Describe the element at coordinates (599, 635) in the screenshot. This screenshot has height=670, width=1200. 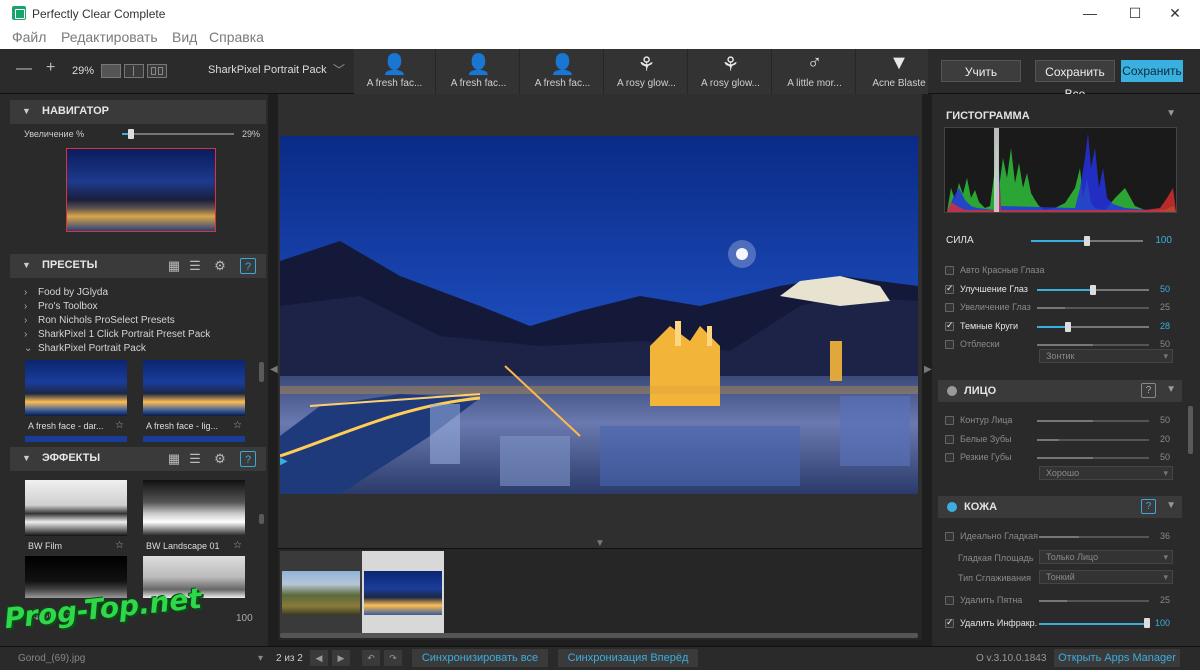
I see `filmstrip-scrollbar` at that location.